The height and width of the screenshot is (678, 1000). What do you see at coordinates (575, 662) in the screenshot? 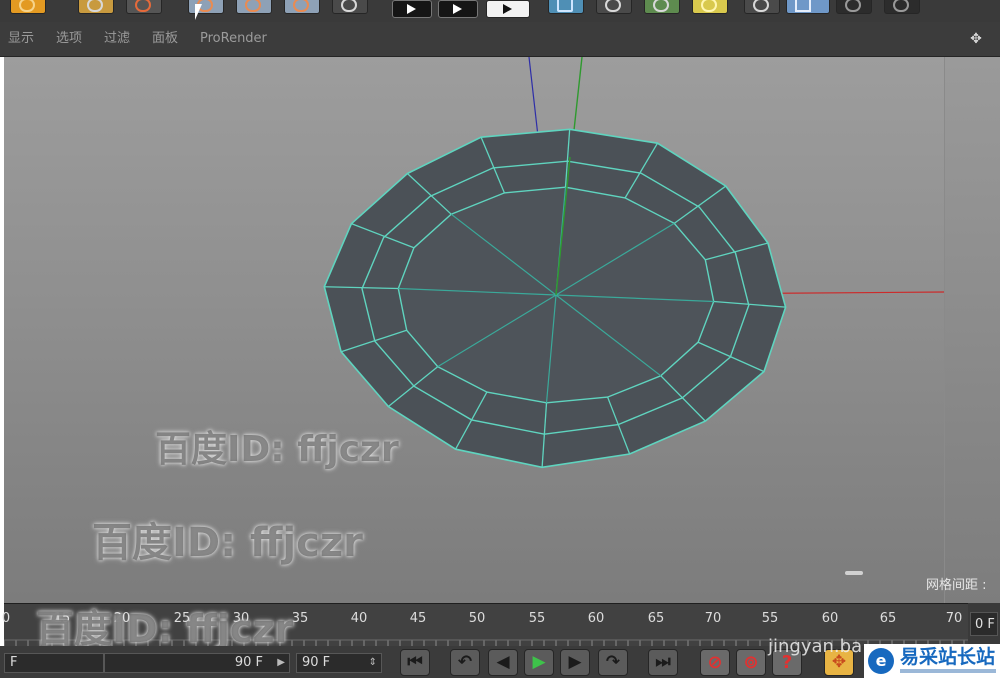
I see `next-frame-button: ▶` at bounding box center [575, 662].